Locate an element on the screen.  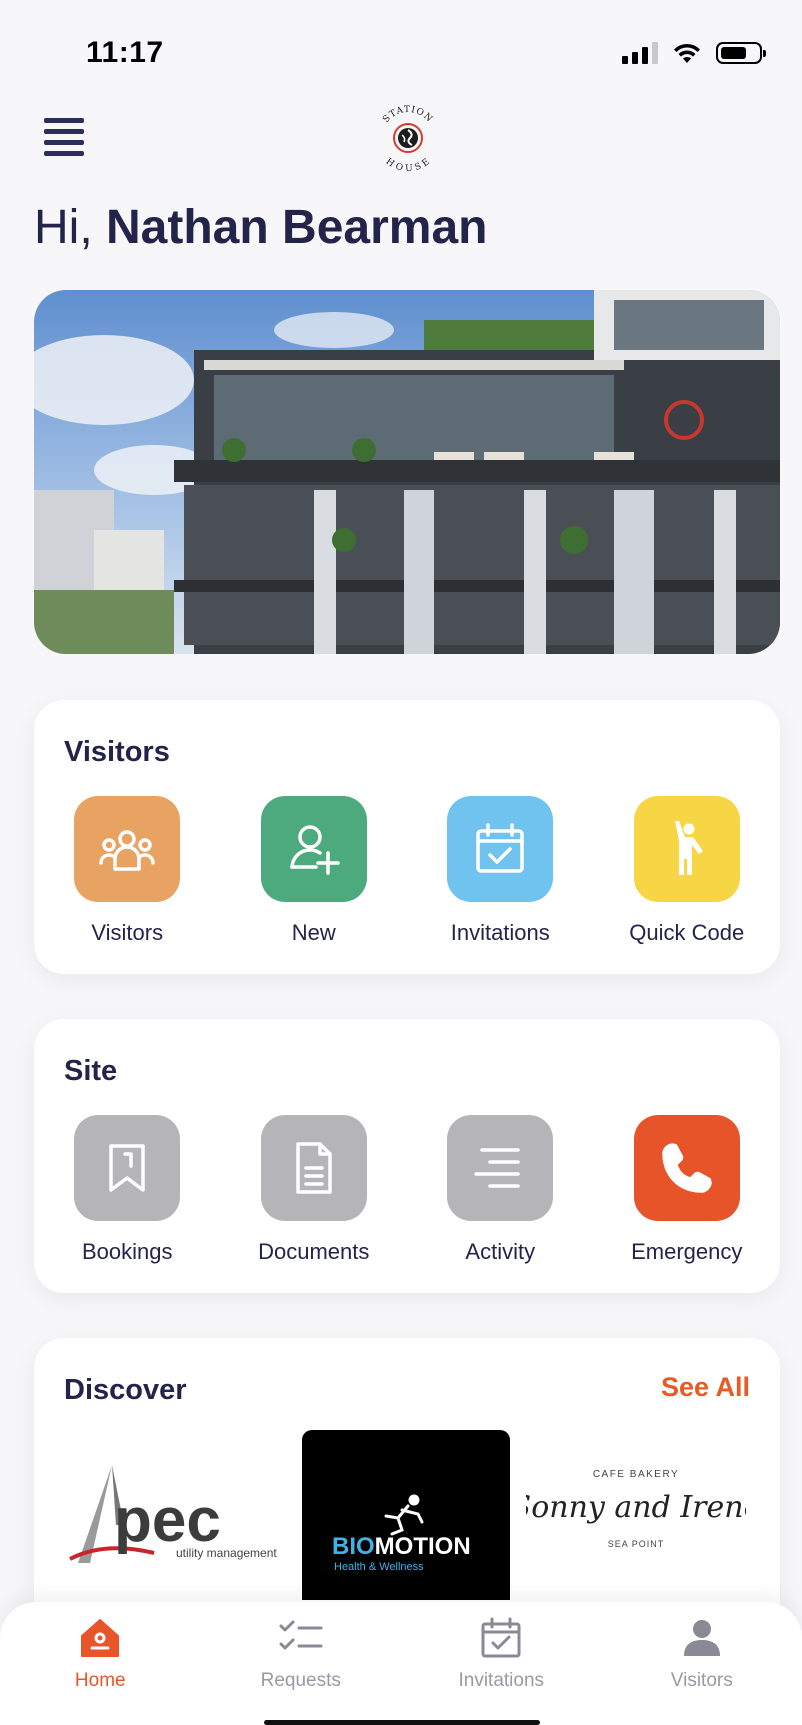
discover-item-pec: pec utility management is located at coordinates (174, 1515).